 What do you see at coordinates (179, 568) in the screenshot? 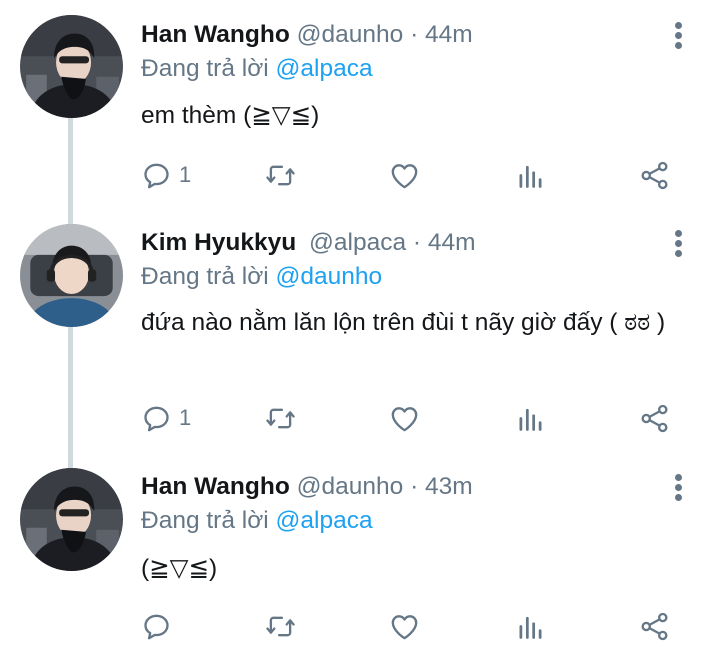
I see `tweet-text: (≧▽≦)` at bounding box center [179, 568].